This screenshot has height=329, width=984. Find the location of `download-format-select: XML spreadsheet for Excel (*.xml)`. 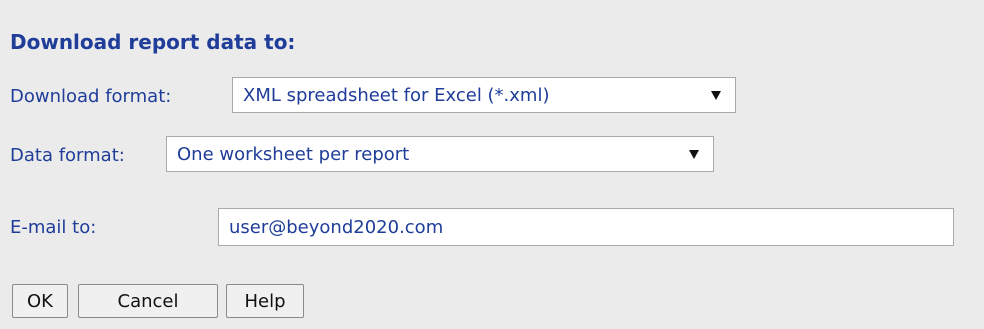

download-format-select: XML spreadsheet for Excel (*.xml) is located at coordinates (484, 95).